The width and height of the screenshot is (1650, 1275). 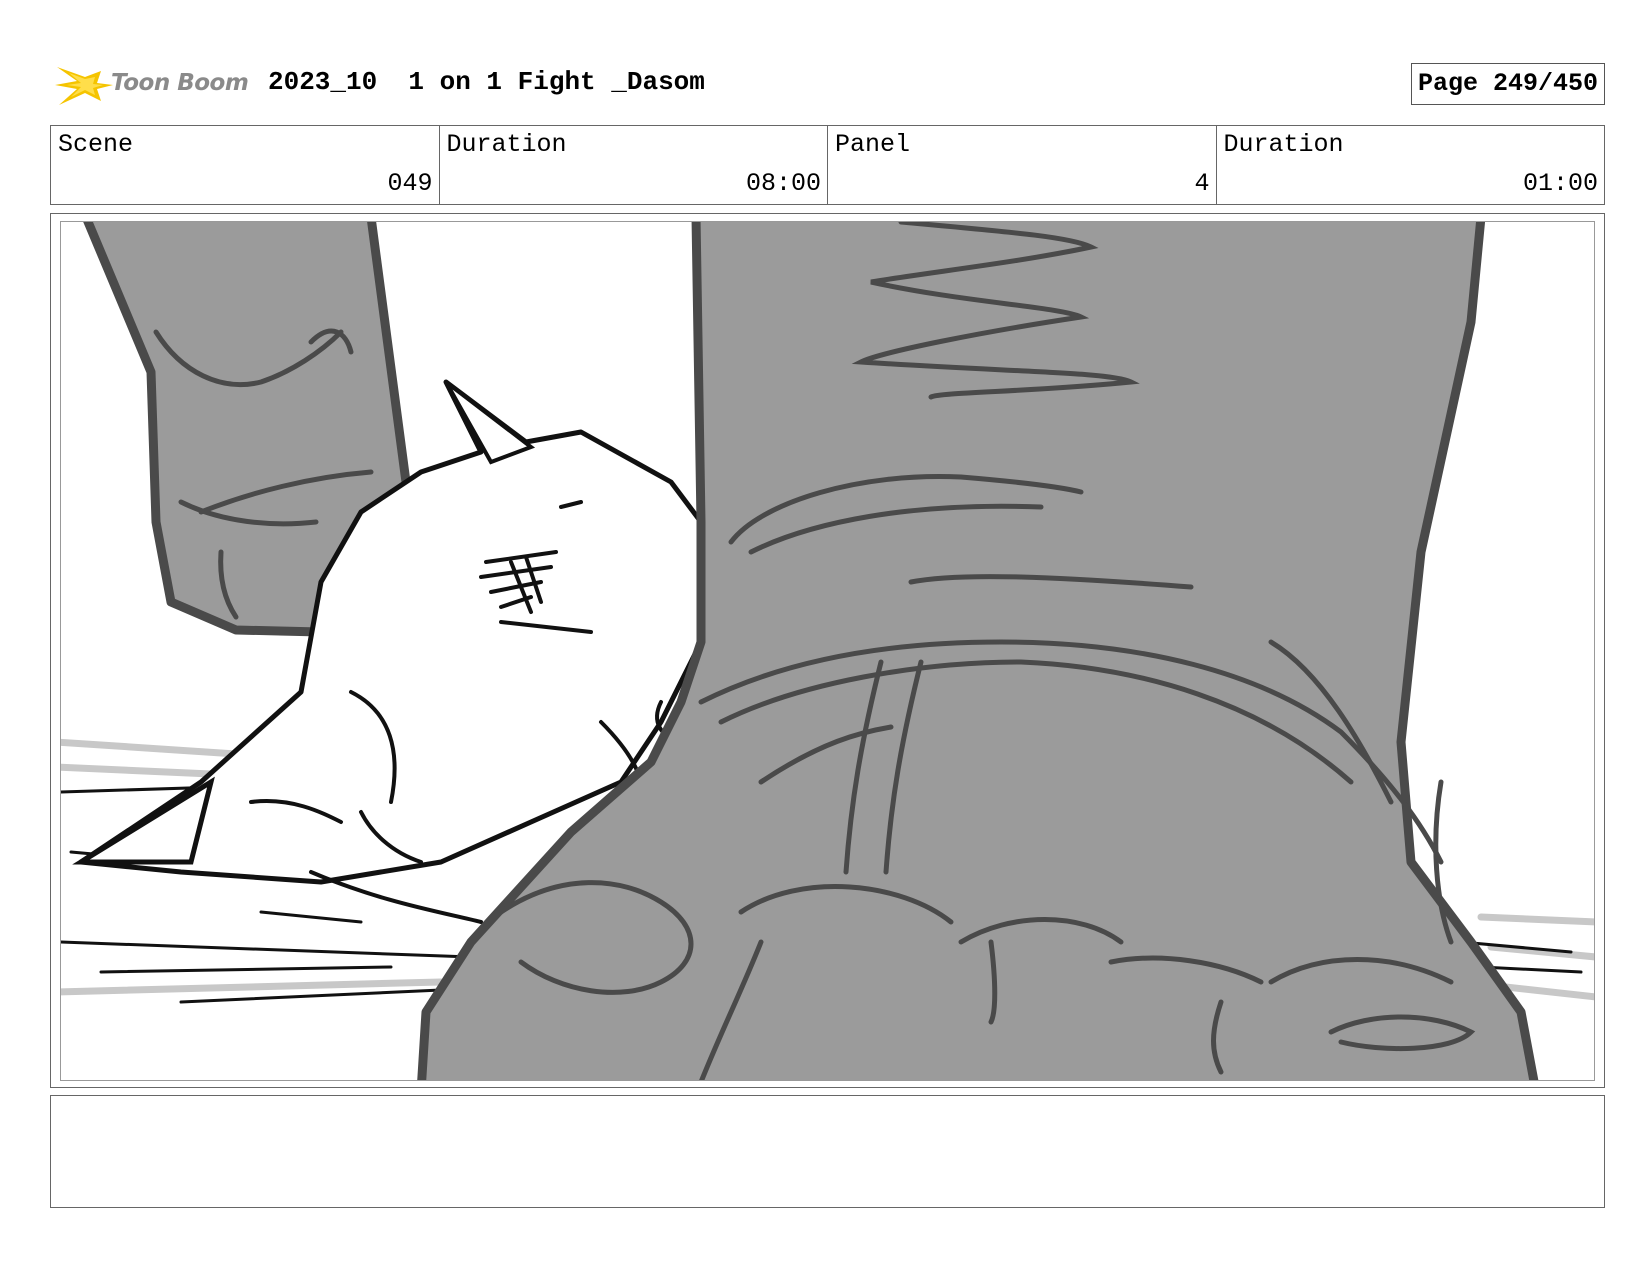 What do you see at coordinates (1507, 84) in the screenshot?
I see `page-counter: Page 249/450` at bounding box center [1507, 84].